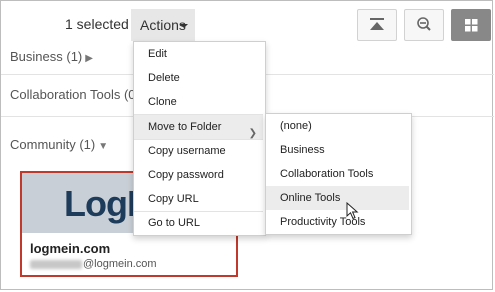 Image resolution: width=495 pixels, height=292 pixels. I want to click on group-label: Community (1), so click(53, 144).